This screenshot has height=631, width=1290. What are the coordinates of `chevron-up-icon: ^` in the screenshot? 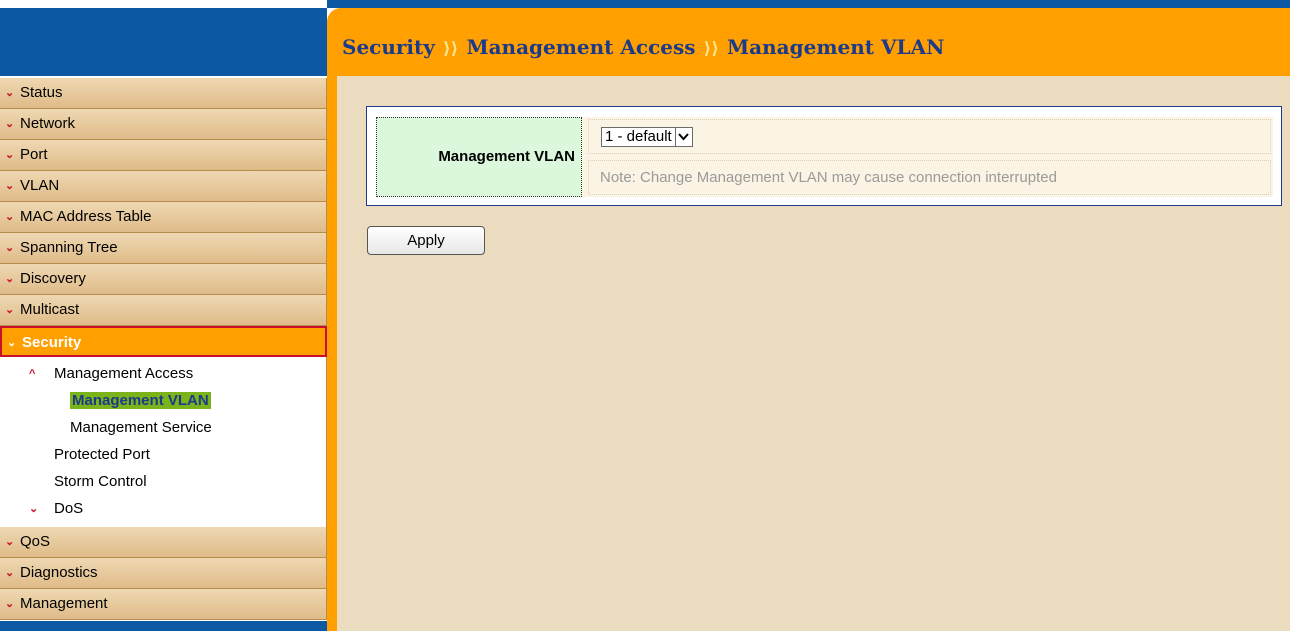 It's located at (32, 374).